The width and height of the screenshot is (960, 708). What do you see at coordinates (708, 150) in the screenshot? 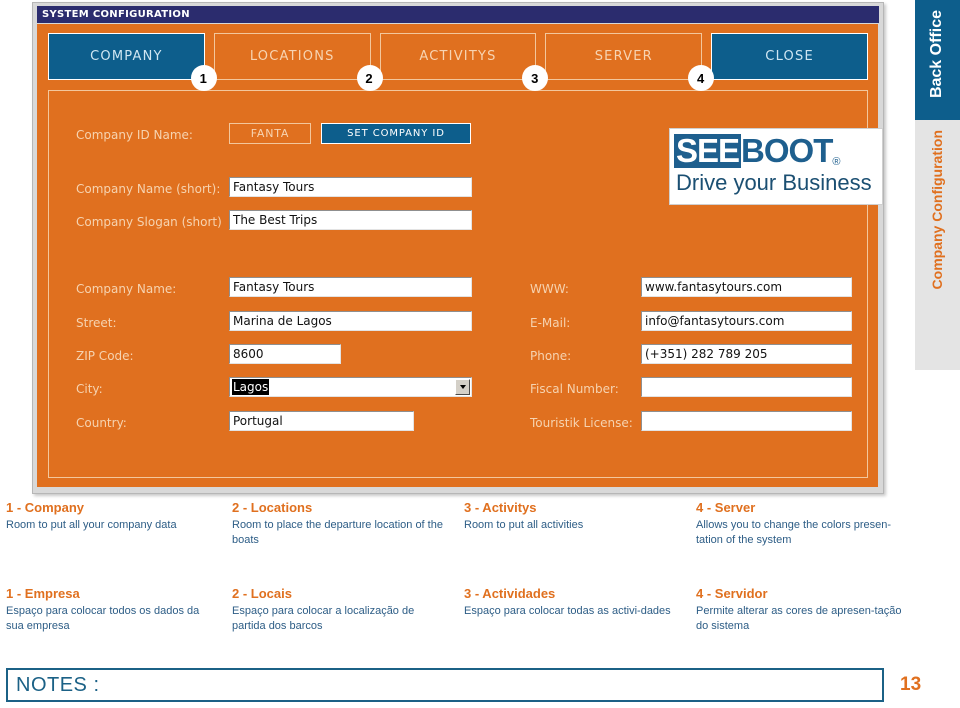
I see `logo-see-text: SEE` at bounding box center [708, 150].